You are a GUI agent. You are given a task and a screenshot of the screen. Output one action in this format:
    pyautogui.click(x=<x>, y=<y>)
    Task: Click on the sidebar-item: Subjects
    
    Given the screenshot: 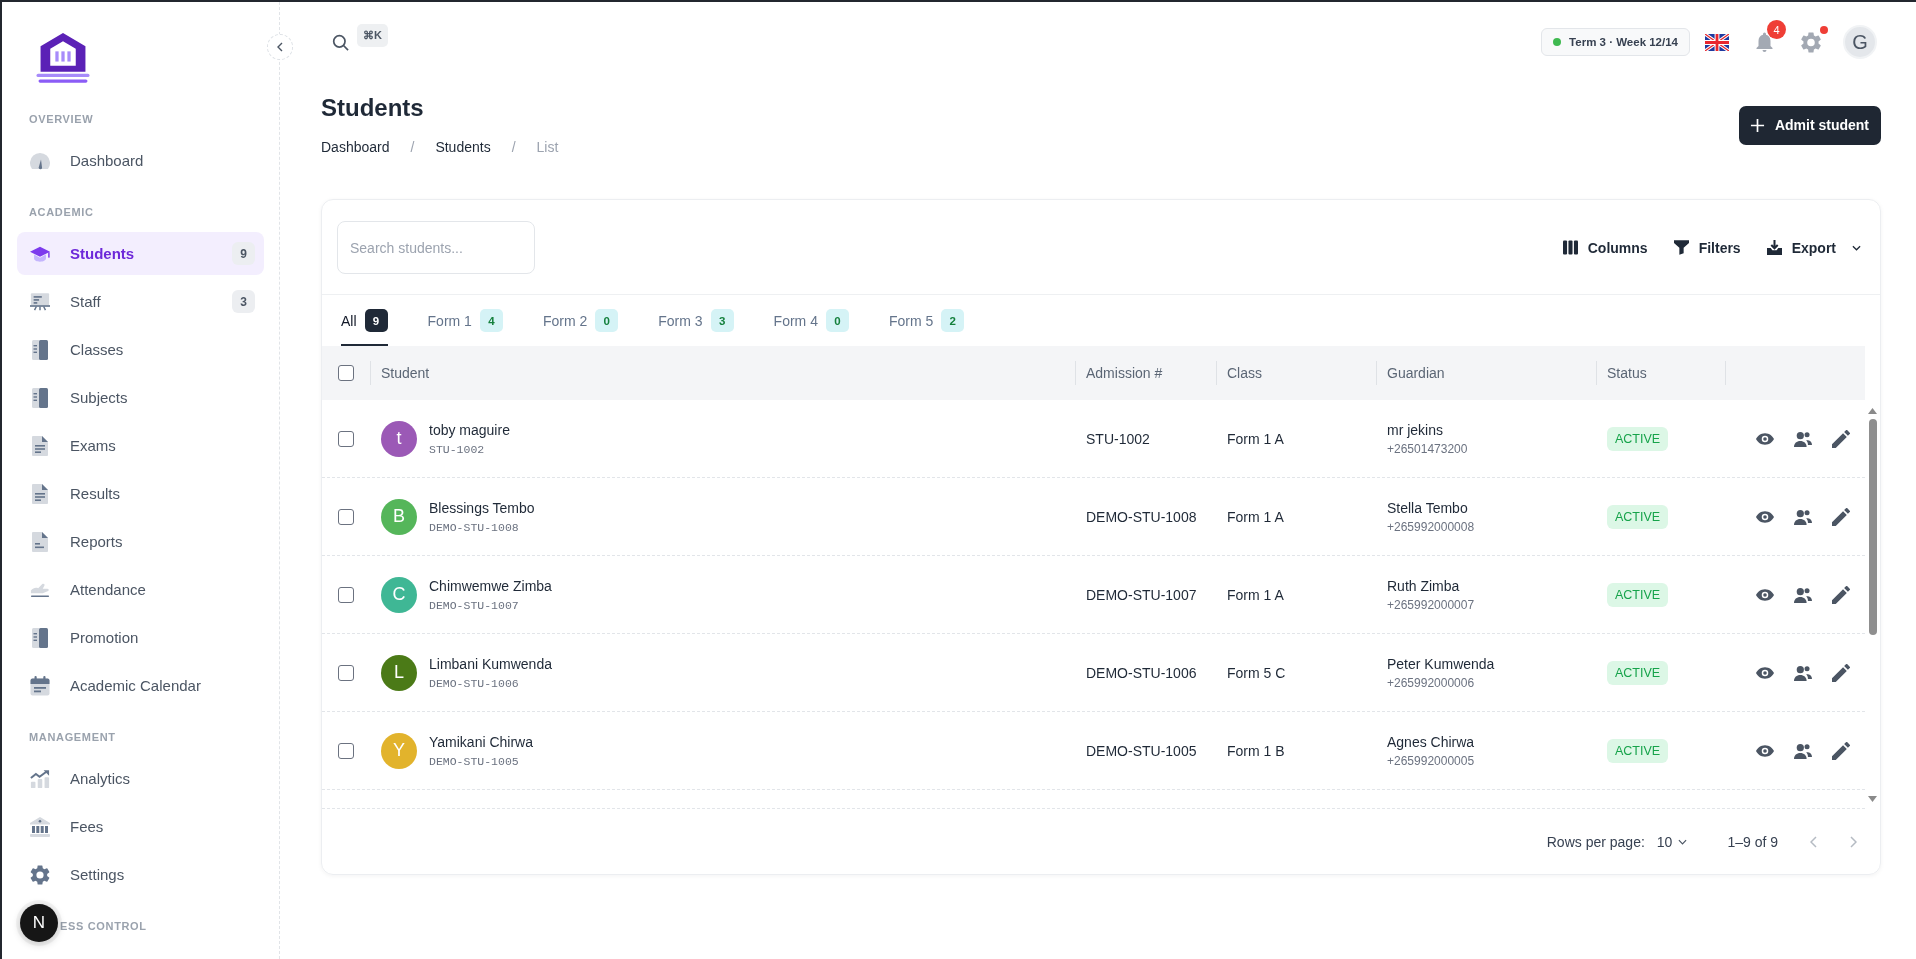 What is the action you would take?
    pyautogui.click(x=140, y=397)
    